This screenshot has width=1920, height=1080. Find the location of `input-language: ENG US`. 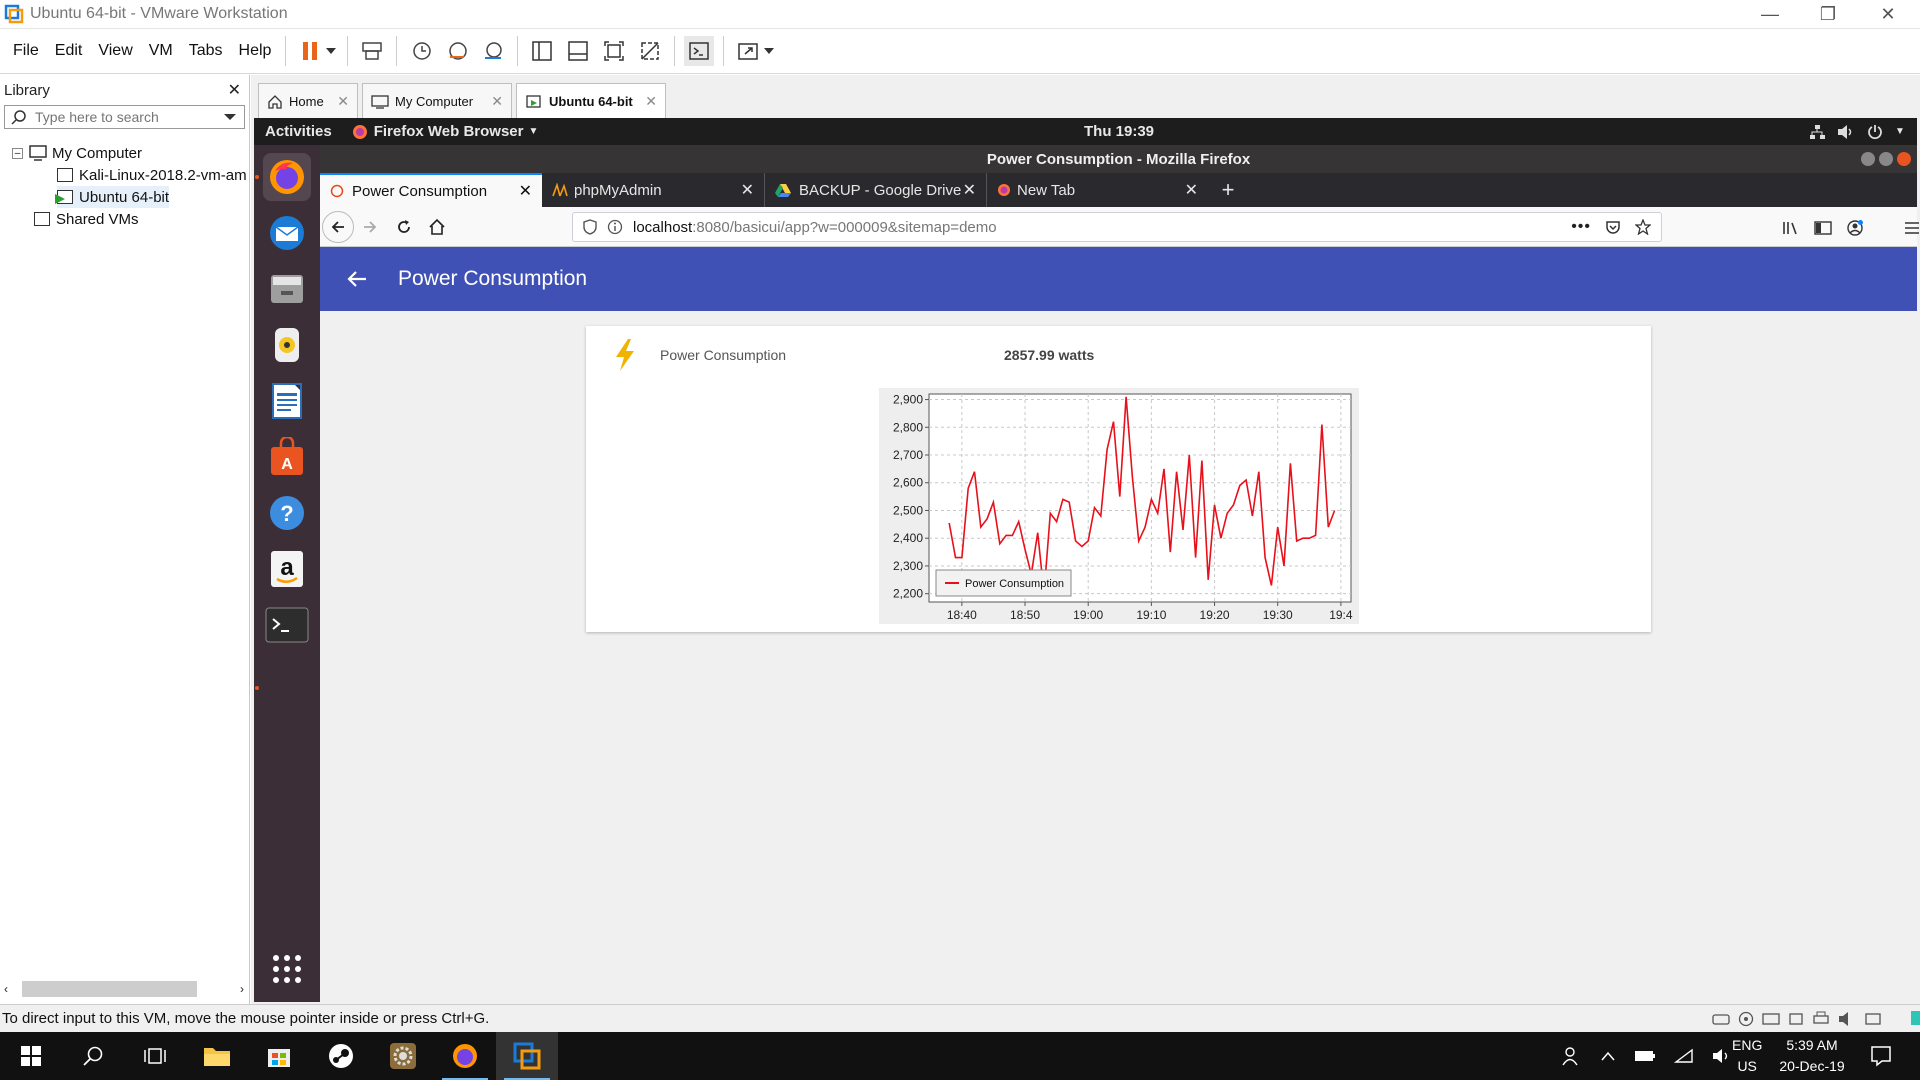

input-language: ENG US is located at coordinates (1747, 1056).